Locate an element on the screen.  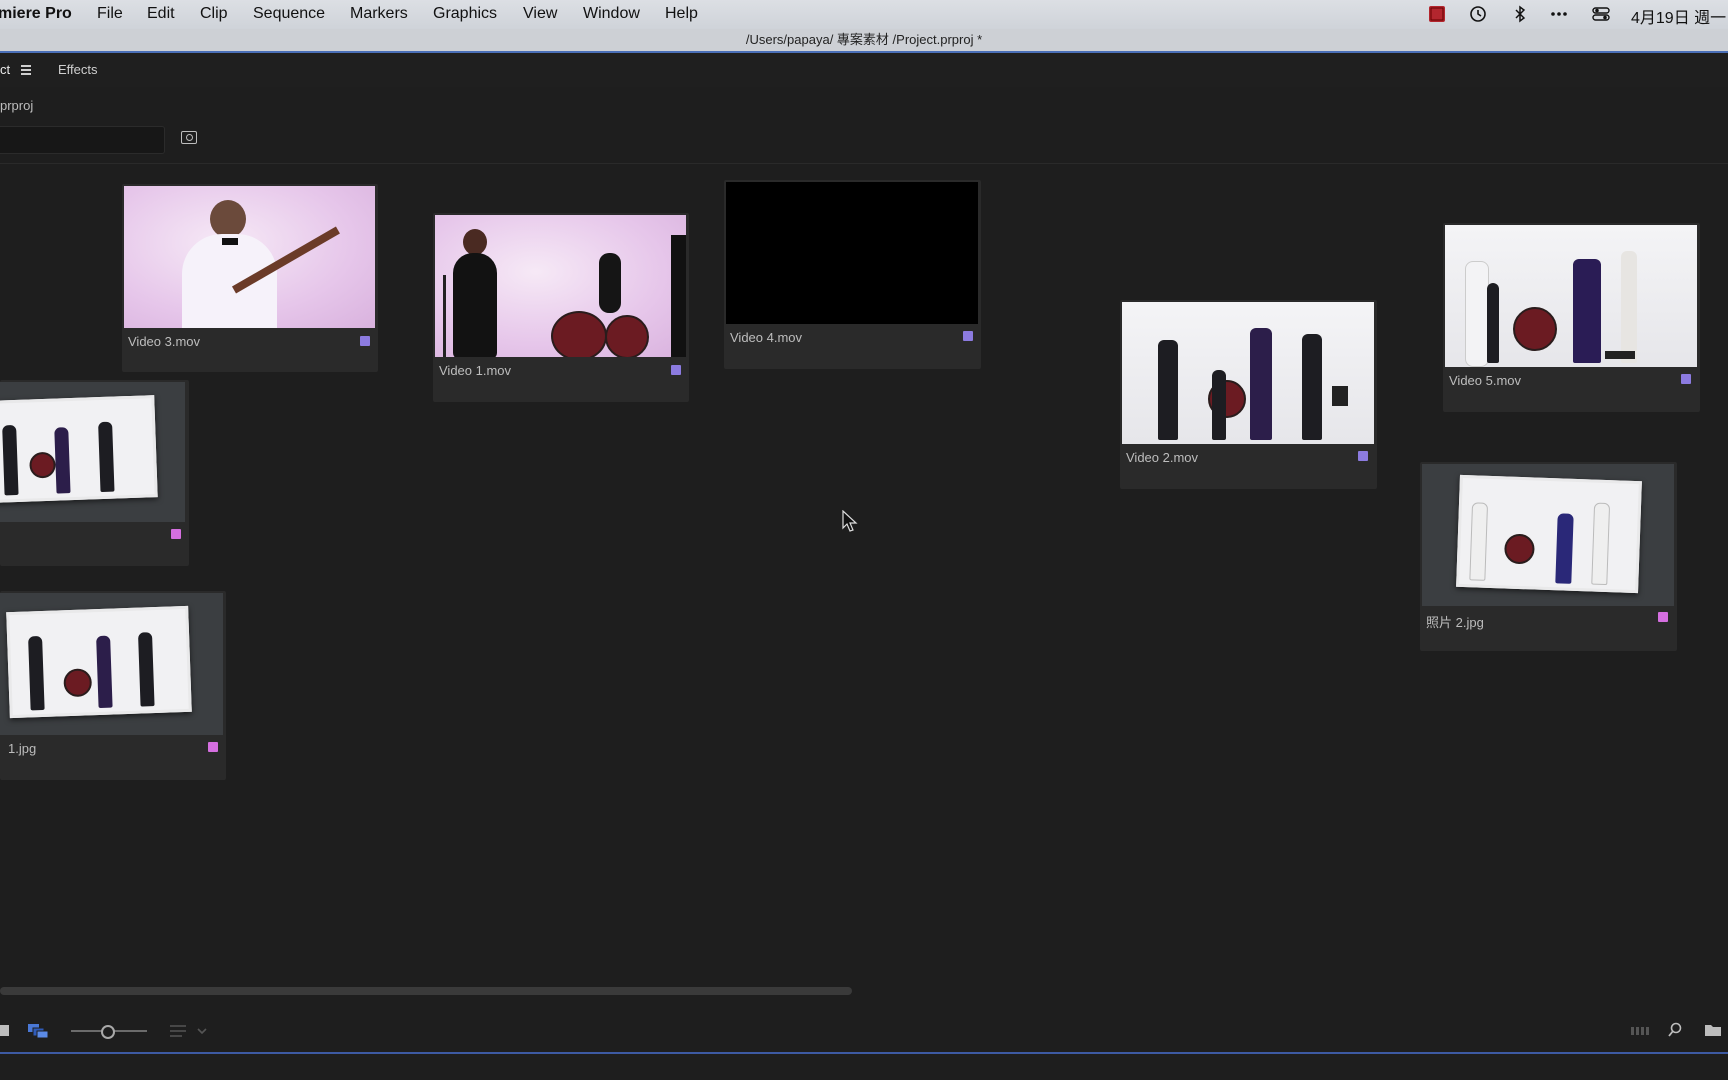
menu-sequence: Sequence is located at coordinates (289, 14).